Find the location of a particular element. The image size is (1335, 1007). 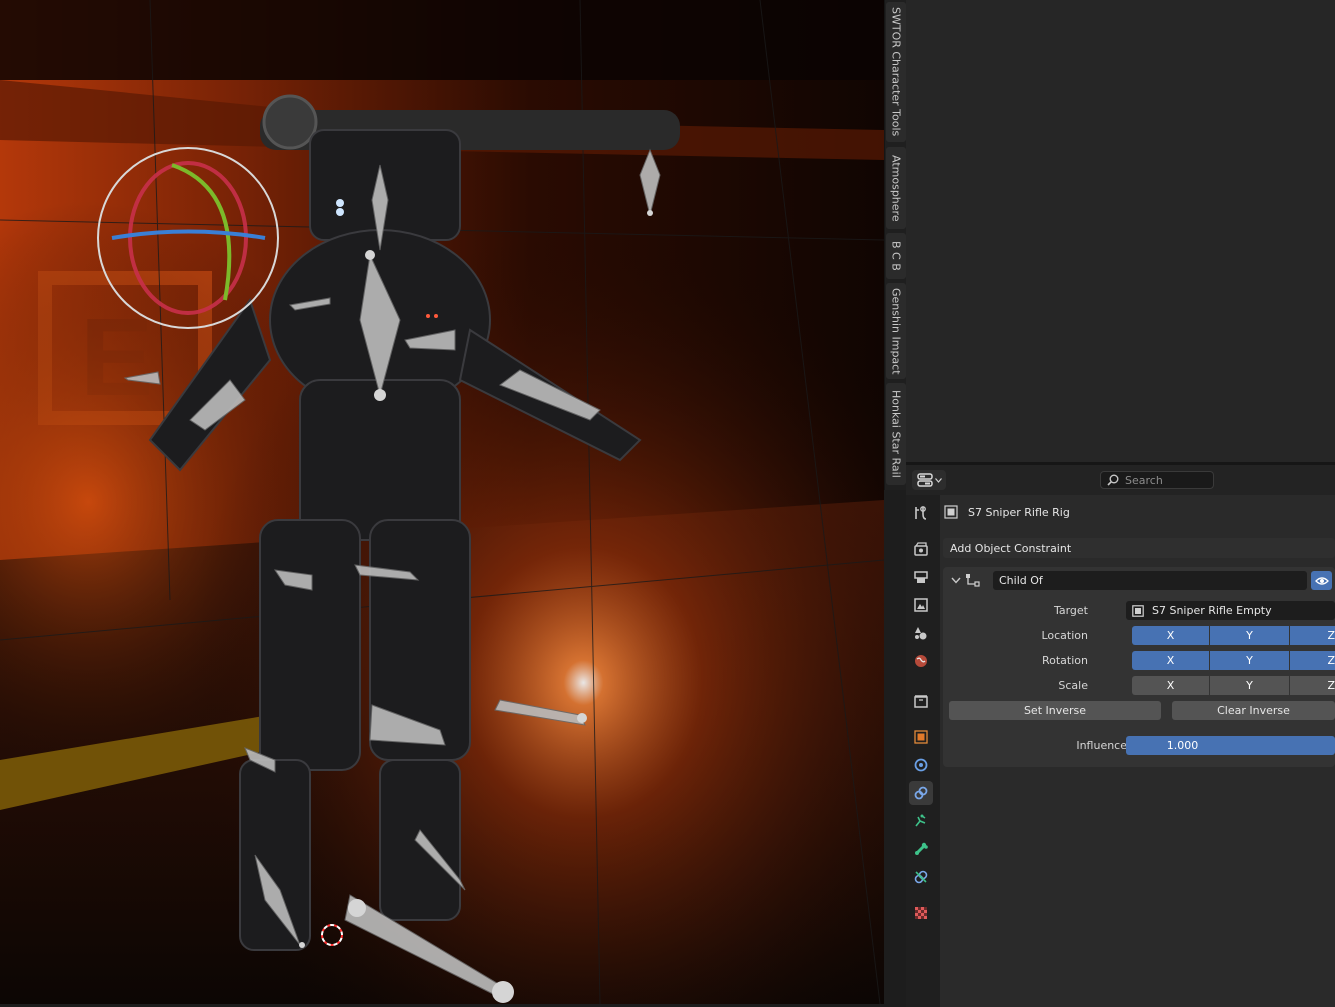

tab-swtor-character-tools: SWTOR Character Tools is located at coordinates (896, 72).